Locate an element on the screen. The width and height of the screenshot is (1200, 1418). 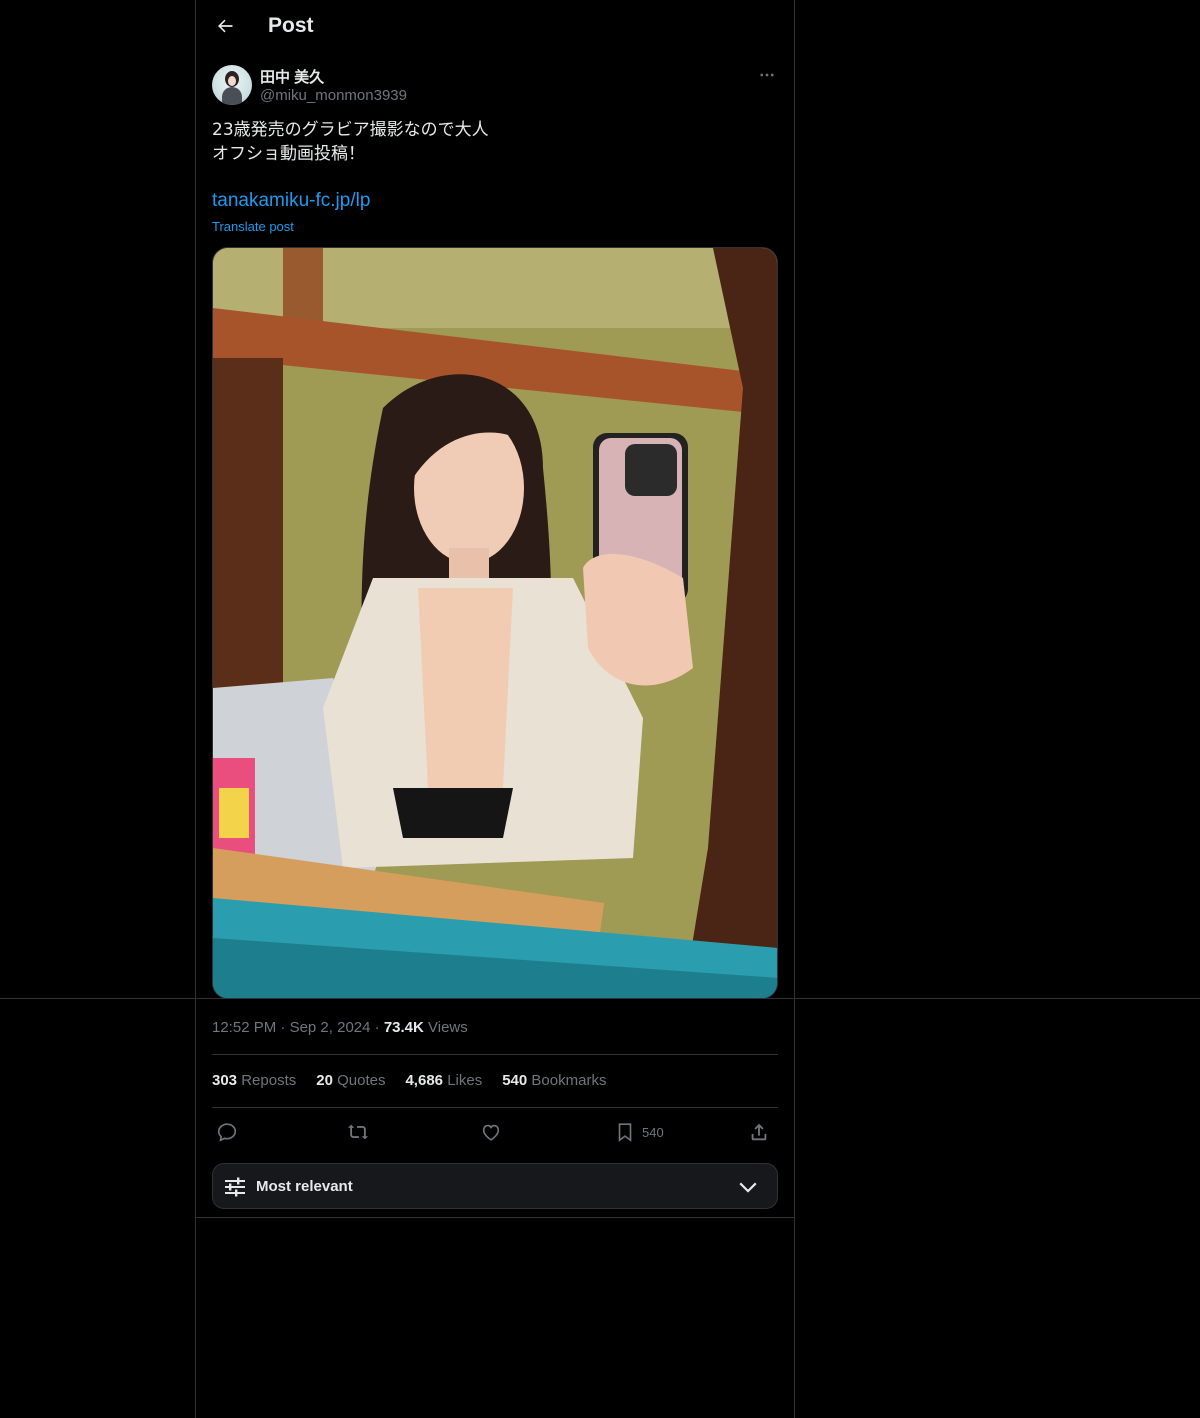
chevron-down-icon is located at coordinates (748, 1187).